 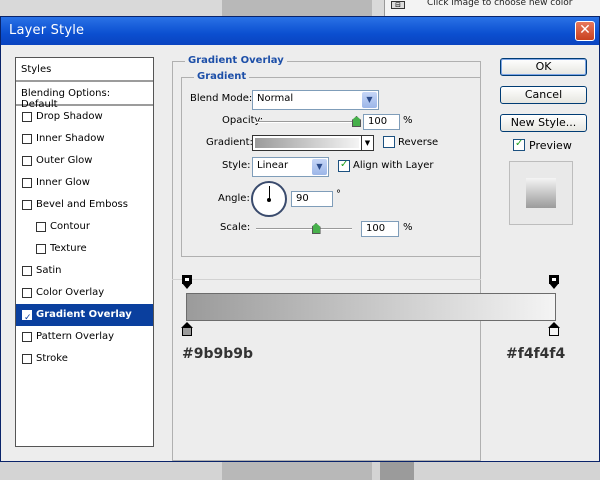 I want to click on preview-checkbox, so click(x=519, y=144).